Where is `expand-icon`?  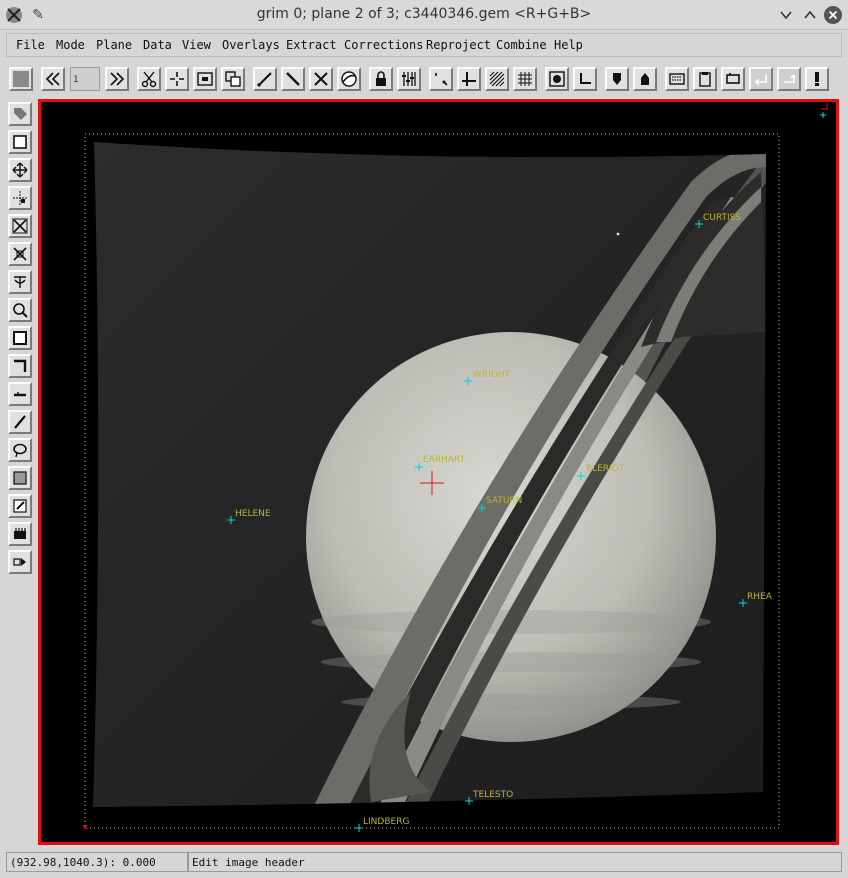
expand-icon is located at coordinates (20, 226).